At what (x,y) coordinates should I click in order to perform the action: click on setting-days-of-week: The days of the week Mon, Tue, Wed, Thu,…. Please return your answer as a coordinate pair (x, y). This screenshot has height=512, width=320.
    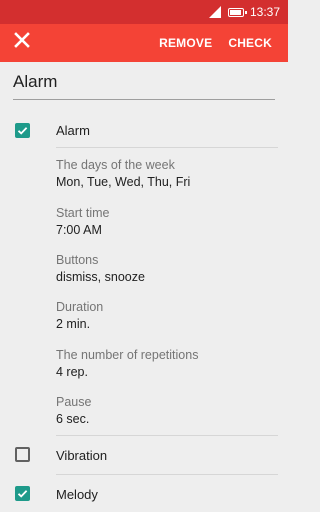
    Looking at the image, I should click on (166, 173).